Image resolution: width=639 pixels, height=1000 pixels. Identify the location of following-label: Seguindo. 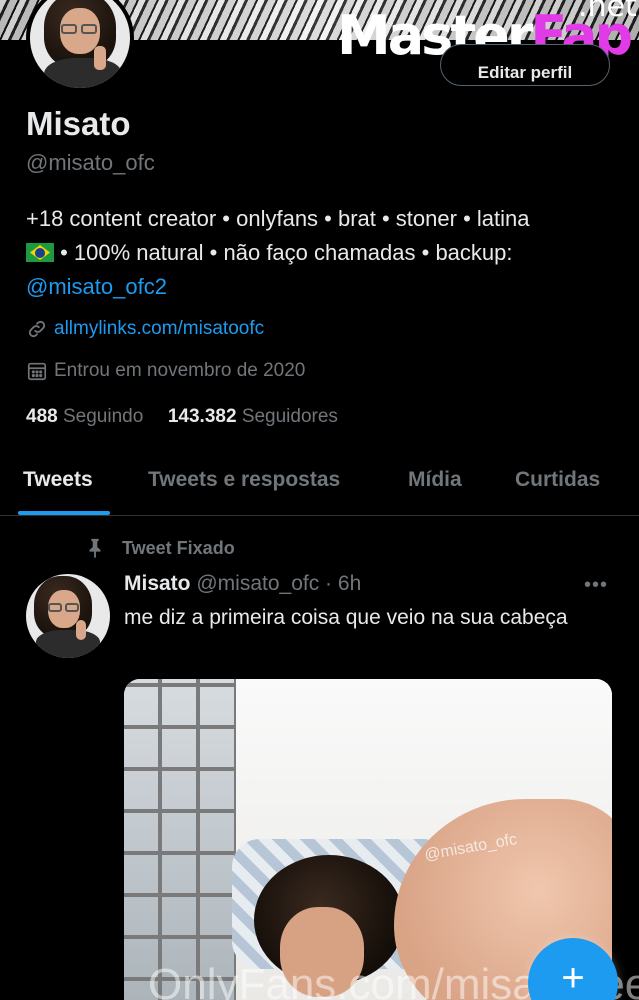
(103, 416).